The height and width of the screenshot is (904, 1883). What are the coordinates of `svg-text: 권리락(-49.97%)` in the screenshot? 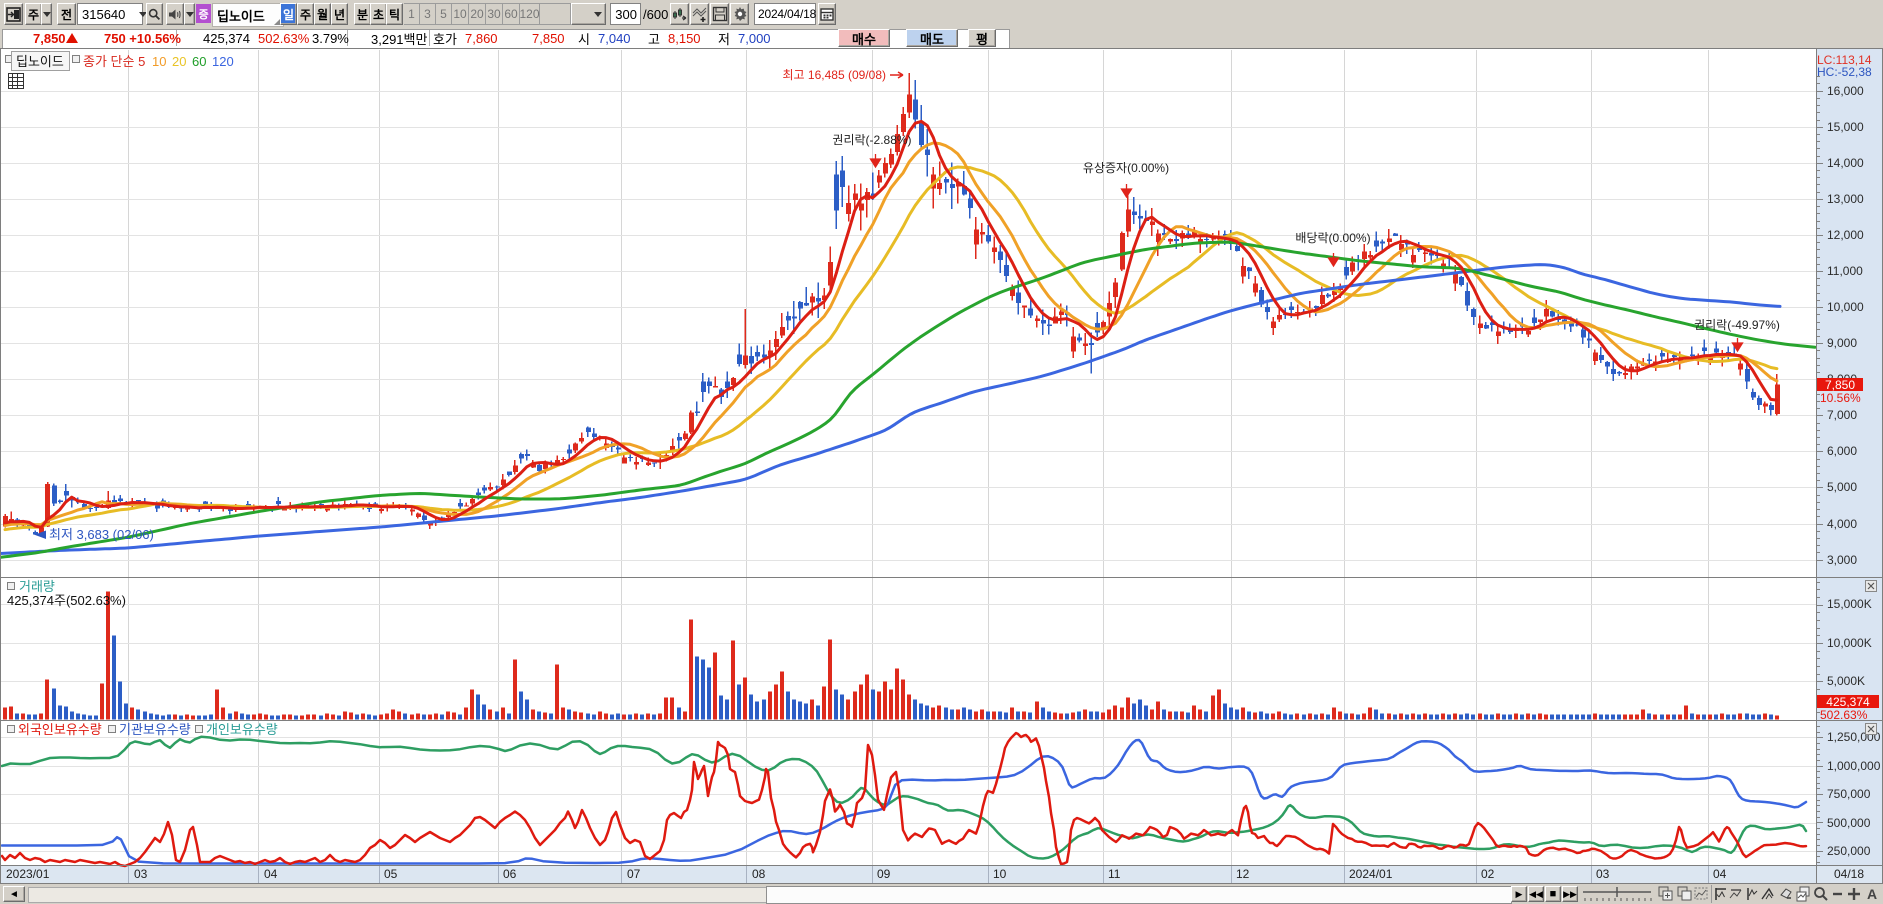 It's located at (1737, 325).